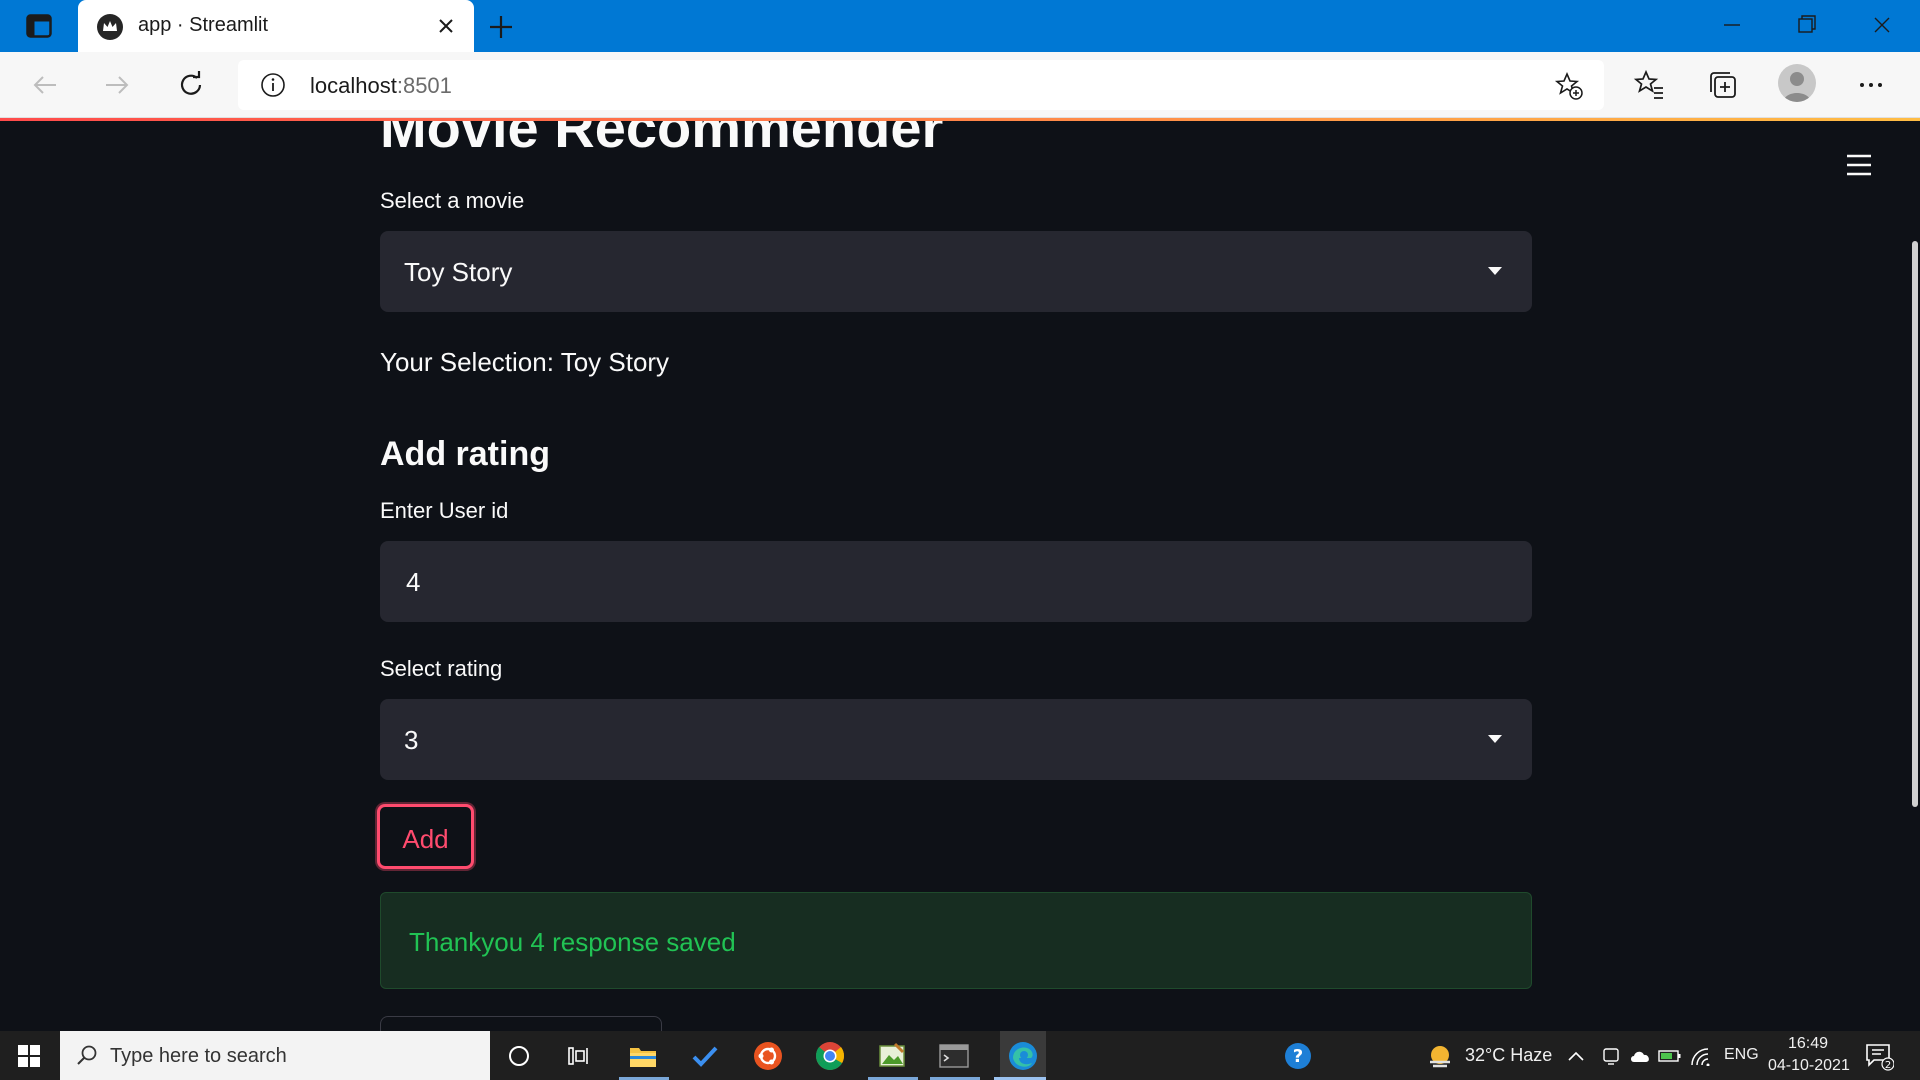  I want to click on notification-center-icon: 2, so click(1879, 1056).